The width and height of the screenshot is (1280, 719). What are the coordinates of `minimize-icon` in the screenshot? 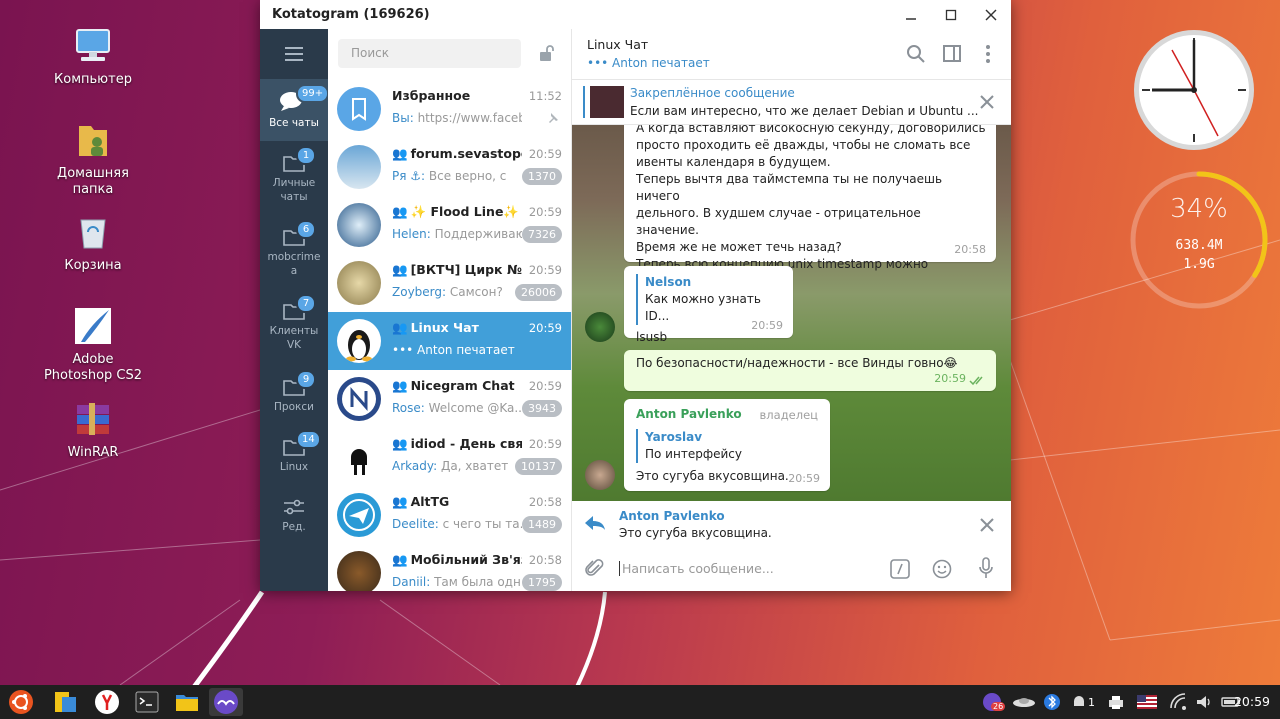 It's located at (911, 18).